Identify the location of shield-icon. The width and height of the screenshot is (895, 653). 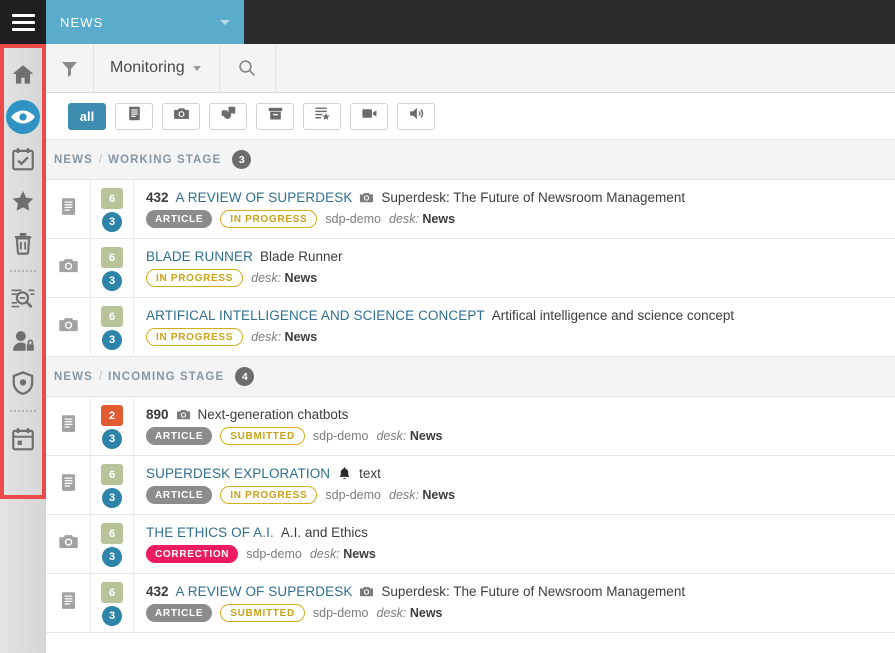
(23, 383).